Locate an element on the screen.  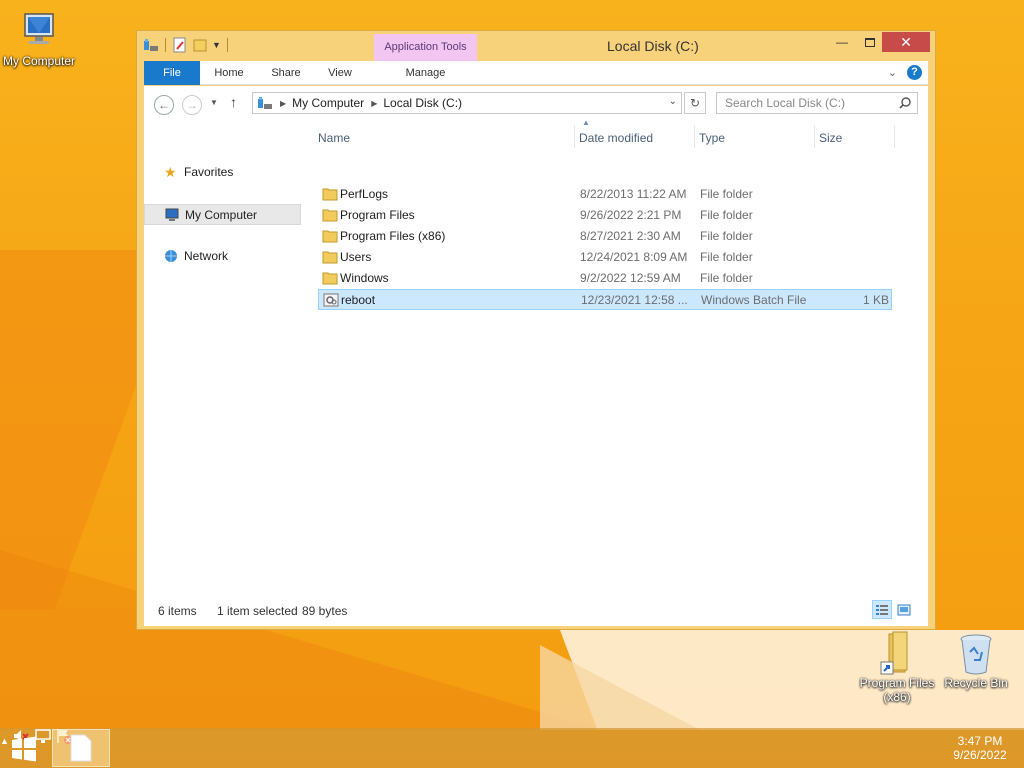
start-button is located at coordinates (24, 749).